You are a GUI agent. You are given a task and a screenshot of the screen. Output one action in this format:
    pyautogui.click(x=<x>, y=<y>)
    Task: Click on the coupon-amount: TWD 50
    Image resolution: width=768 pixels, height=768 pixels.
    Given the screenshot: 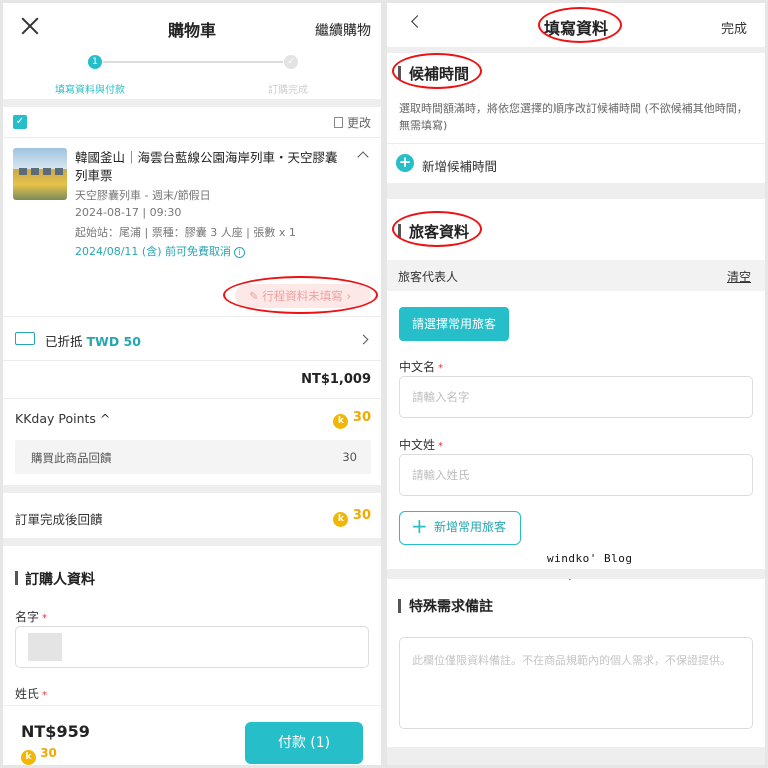 What is the action you would take?
    pyautogui.click(x=113, y=341)
    